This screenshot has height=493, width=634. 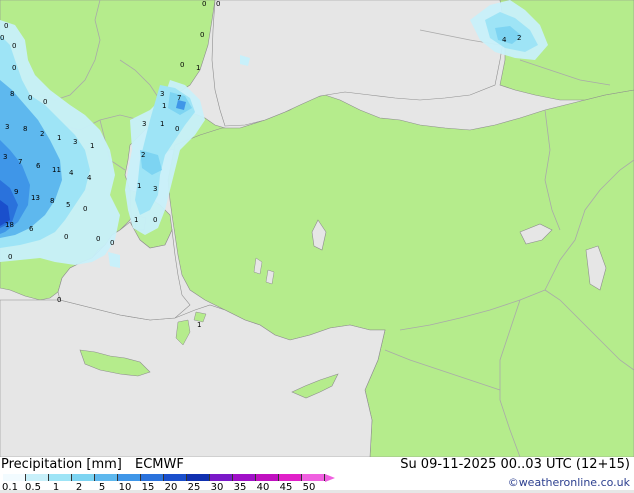 What do you see at coordinates (16, 192) in the screenshot?
I see `precip-value: 9` at bounding box center [16, 192].